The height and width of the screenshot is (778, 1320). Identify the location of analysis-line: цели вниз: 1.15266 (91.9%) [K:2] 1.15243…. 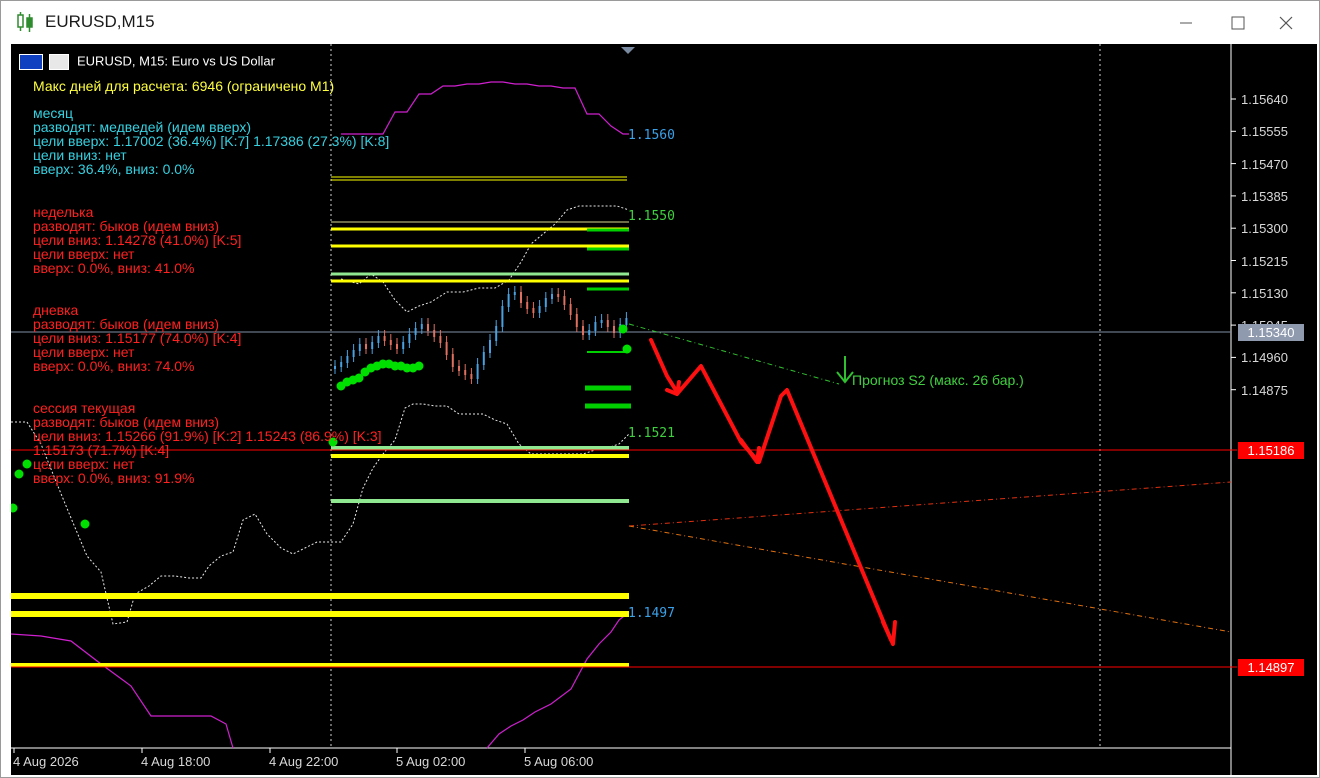
(207, 436).